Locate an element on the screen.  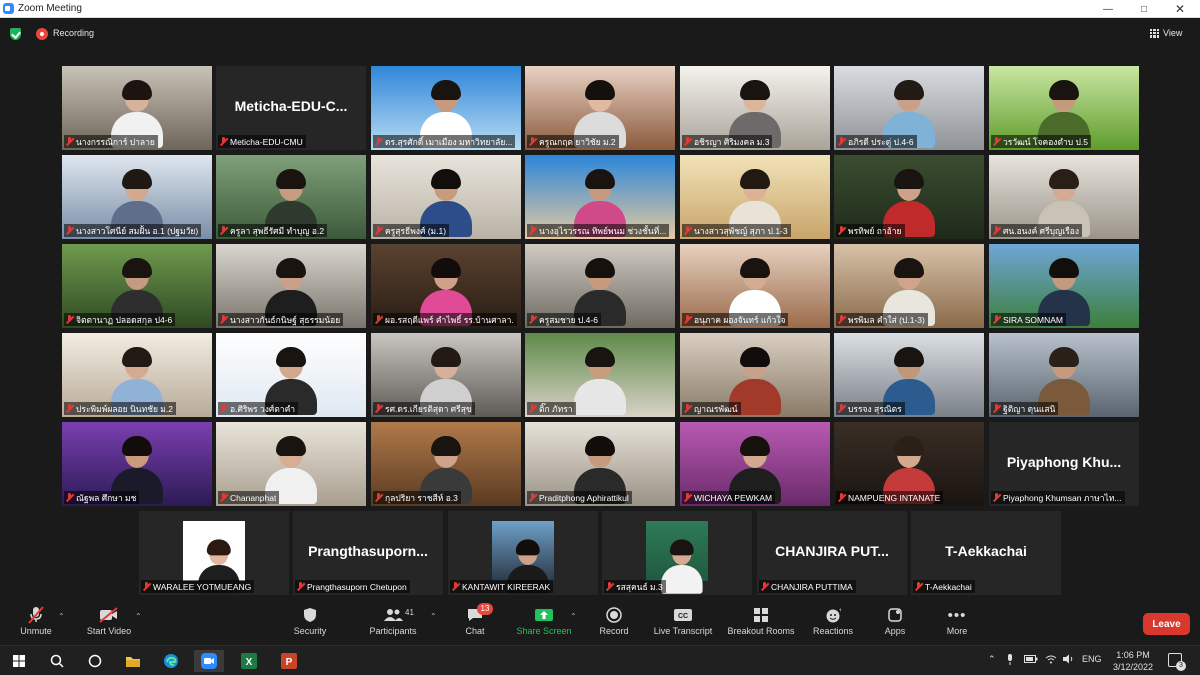
battery-icon is located at coordinates (1031, 660).